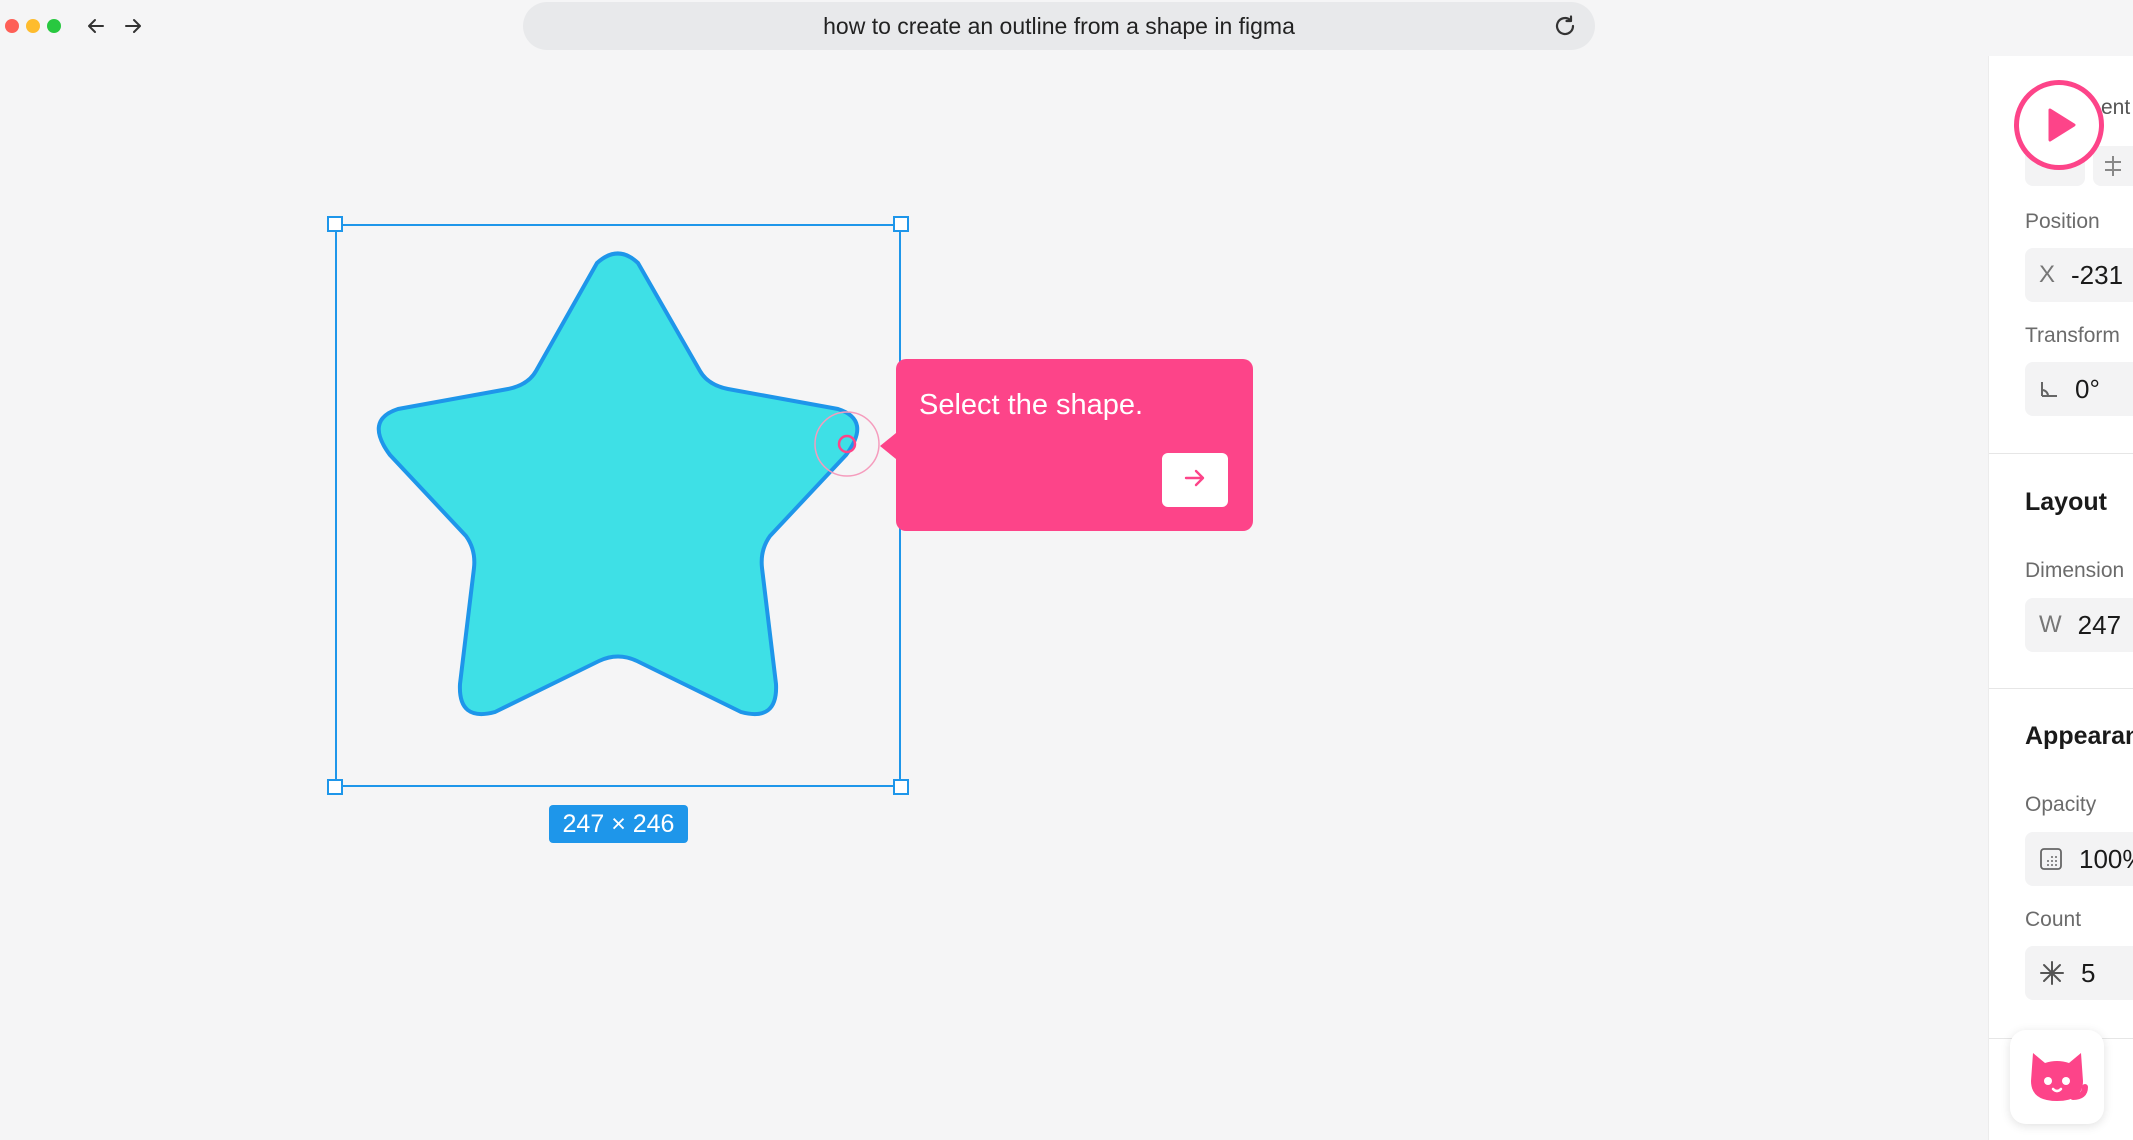 The image size is (2133, 1140). Describe the element at coordinates (2059, 125) in the screenshot. I see `play-icon` at that location.